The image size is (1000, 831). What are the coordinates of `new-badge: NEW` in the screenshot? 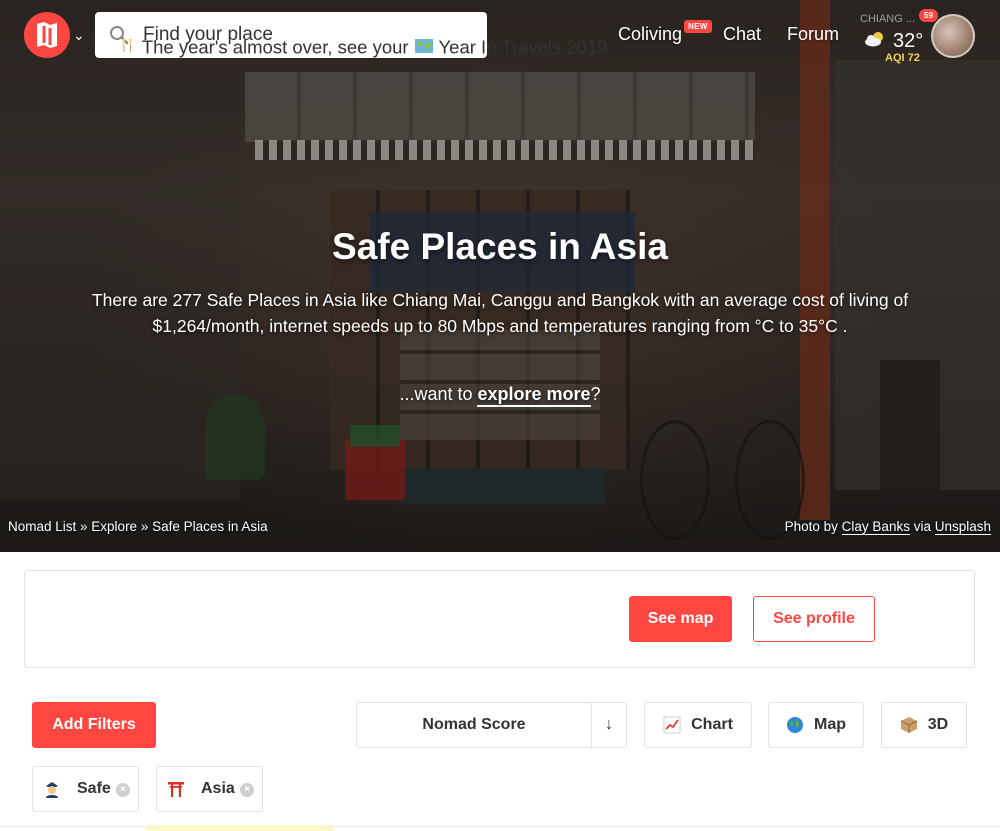 It's located at (698, 26).